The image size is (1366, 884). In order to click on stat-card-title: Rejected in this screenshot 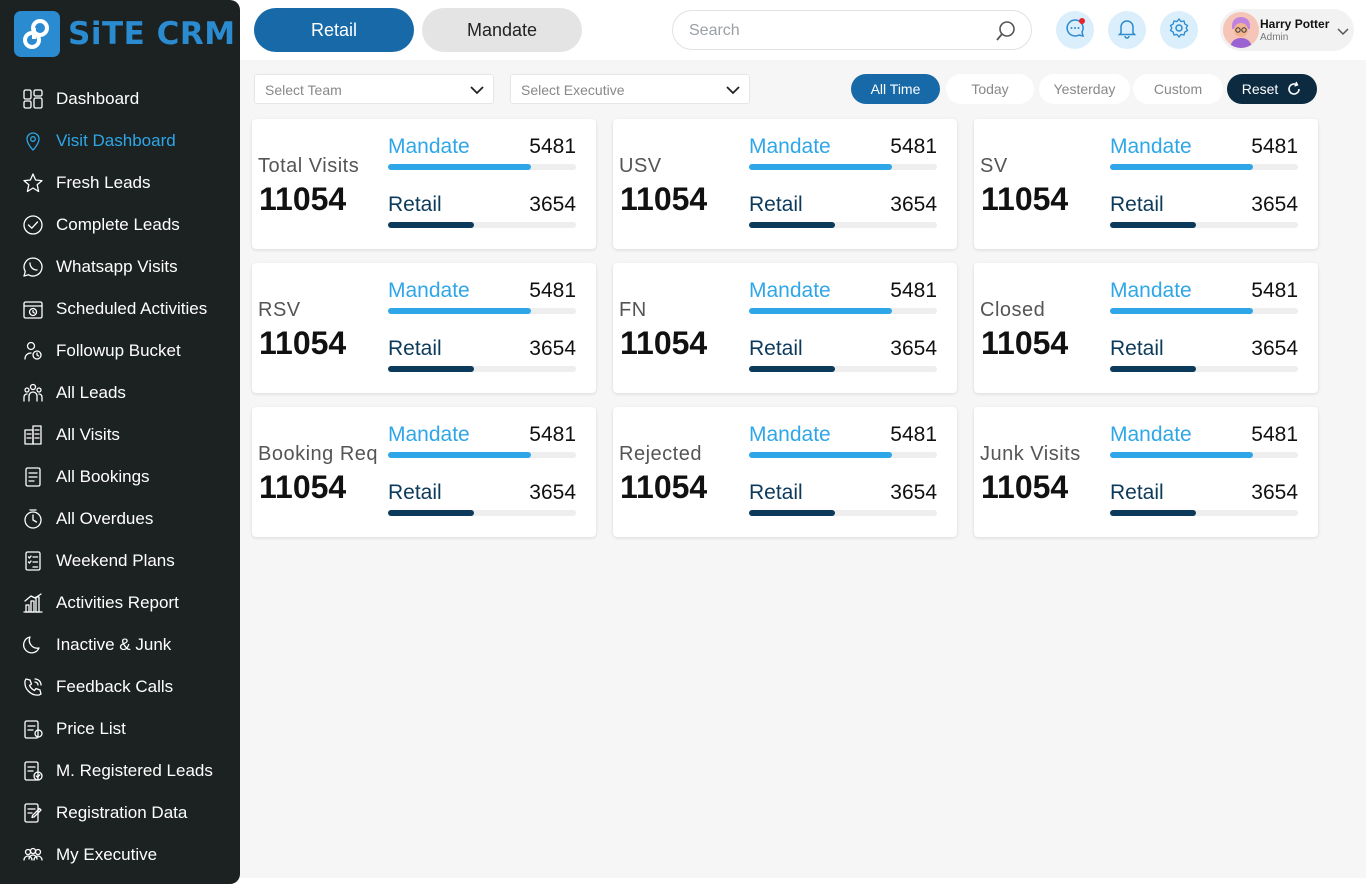, I will do `click(660, 454)`.